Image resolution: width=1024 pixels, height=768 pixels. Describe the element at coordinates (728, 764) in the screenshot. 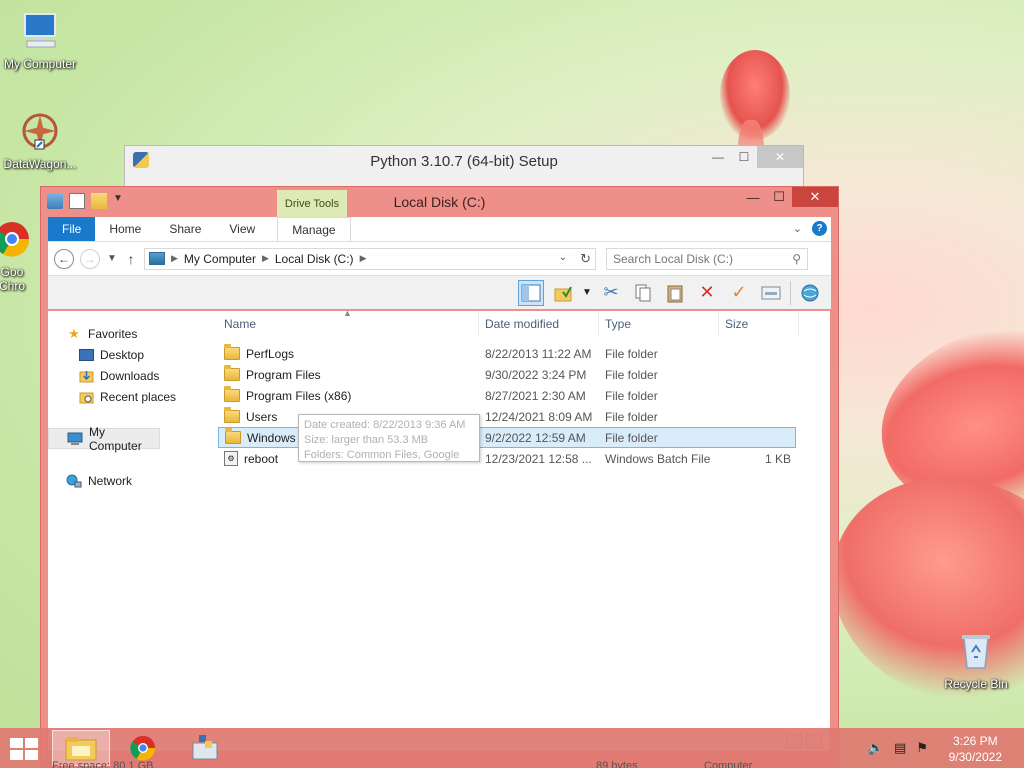

I see `status-location: Computer` at that location.